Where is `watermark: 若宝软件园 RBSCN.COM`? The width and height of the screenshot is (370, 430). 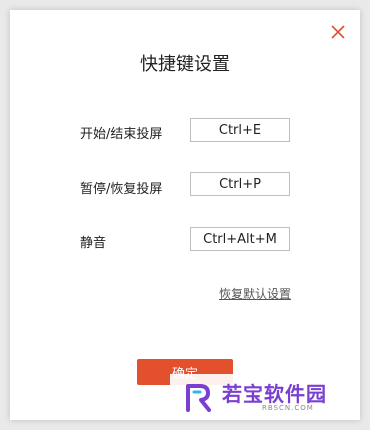
watermark: 若宝软件园 RBSCN.COM is located at coordinates (265, 397).